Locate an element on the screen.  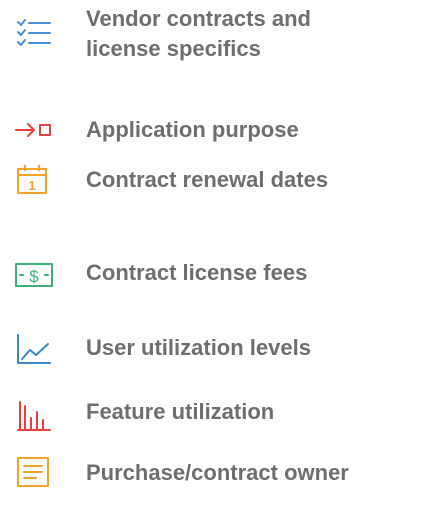
list-item-label: Contract renewal dates is located at coordinates (207, 179).